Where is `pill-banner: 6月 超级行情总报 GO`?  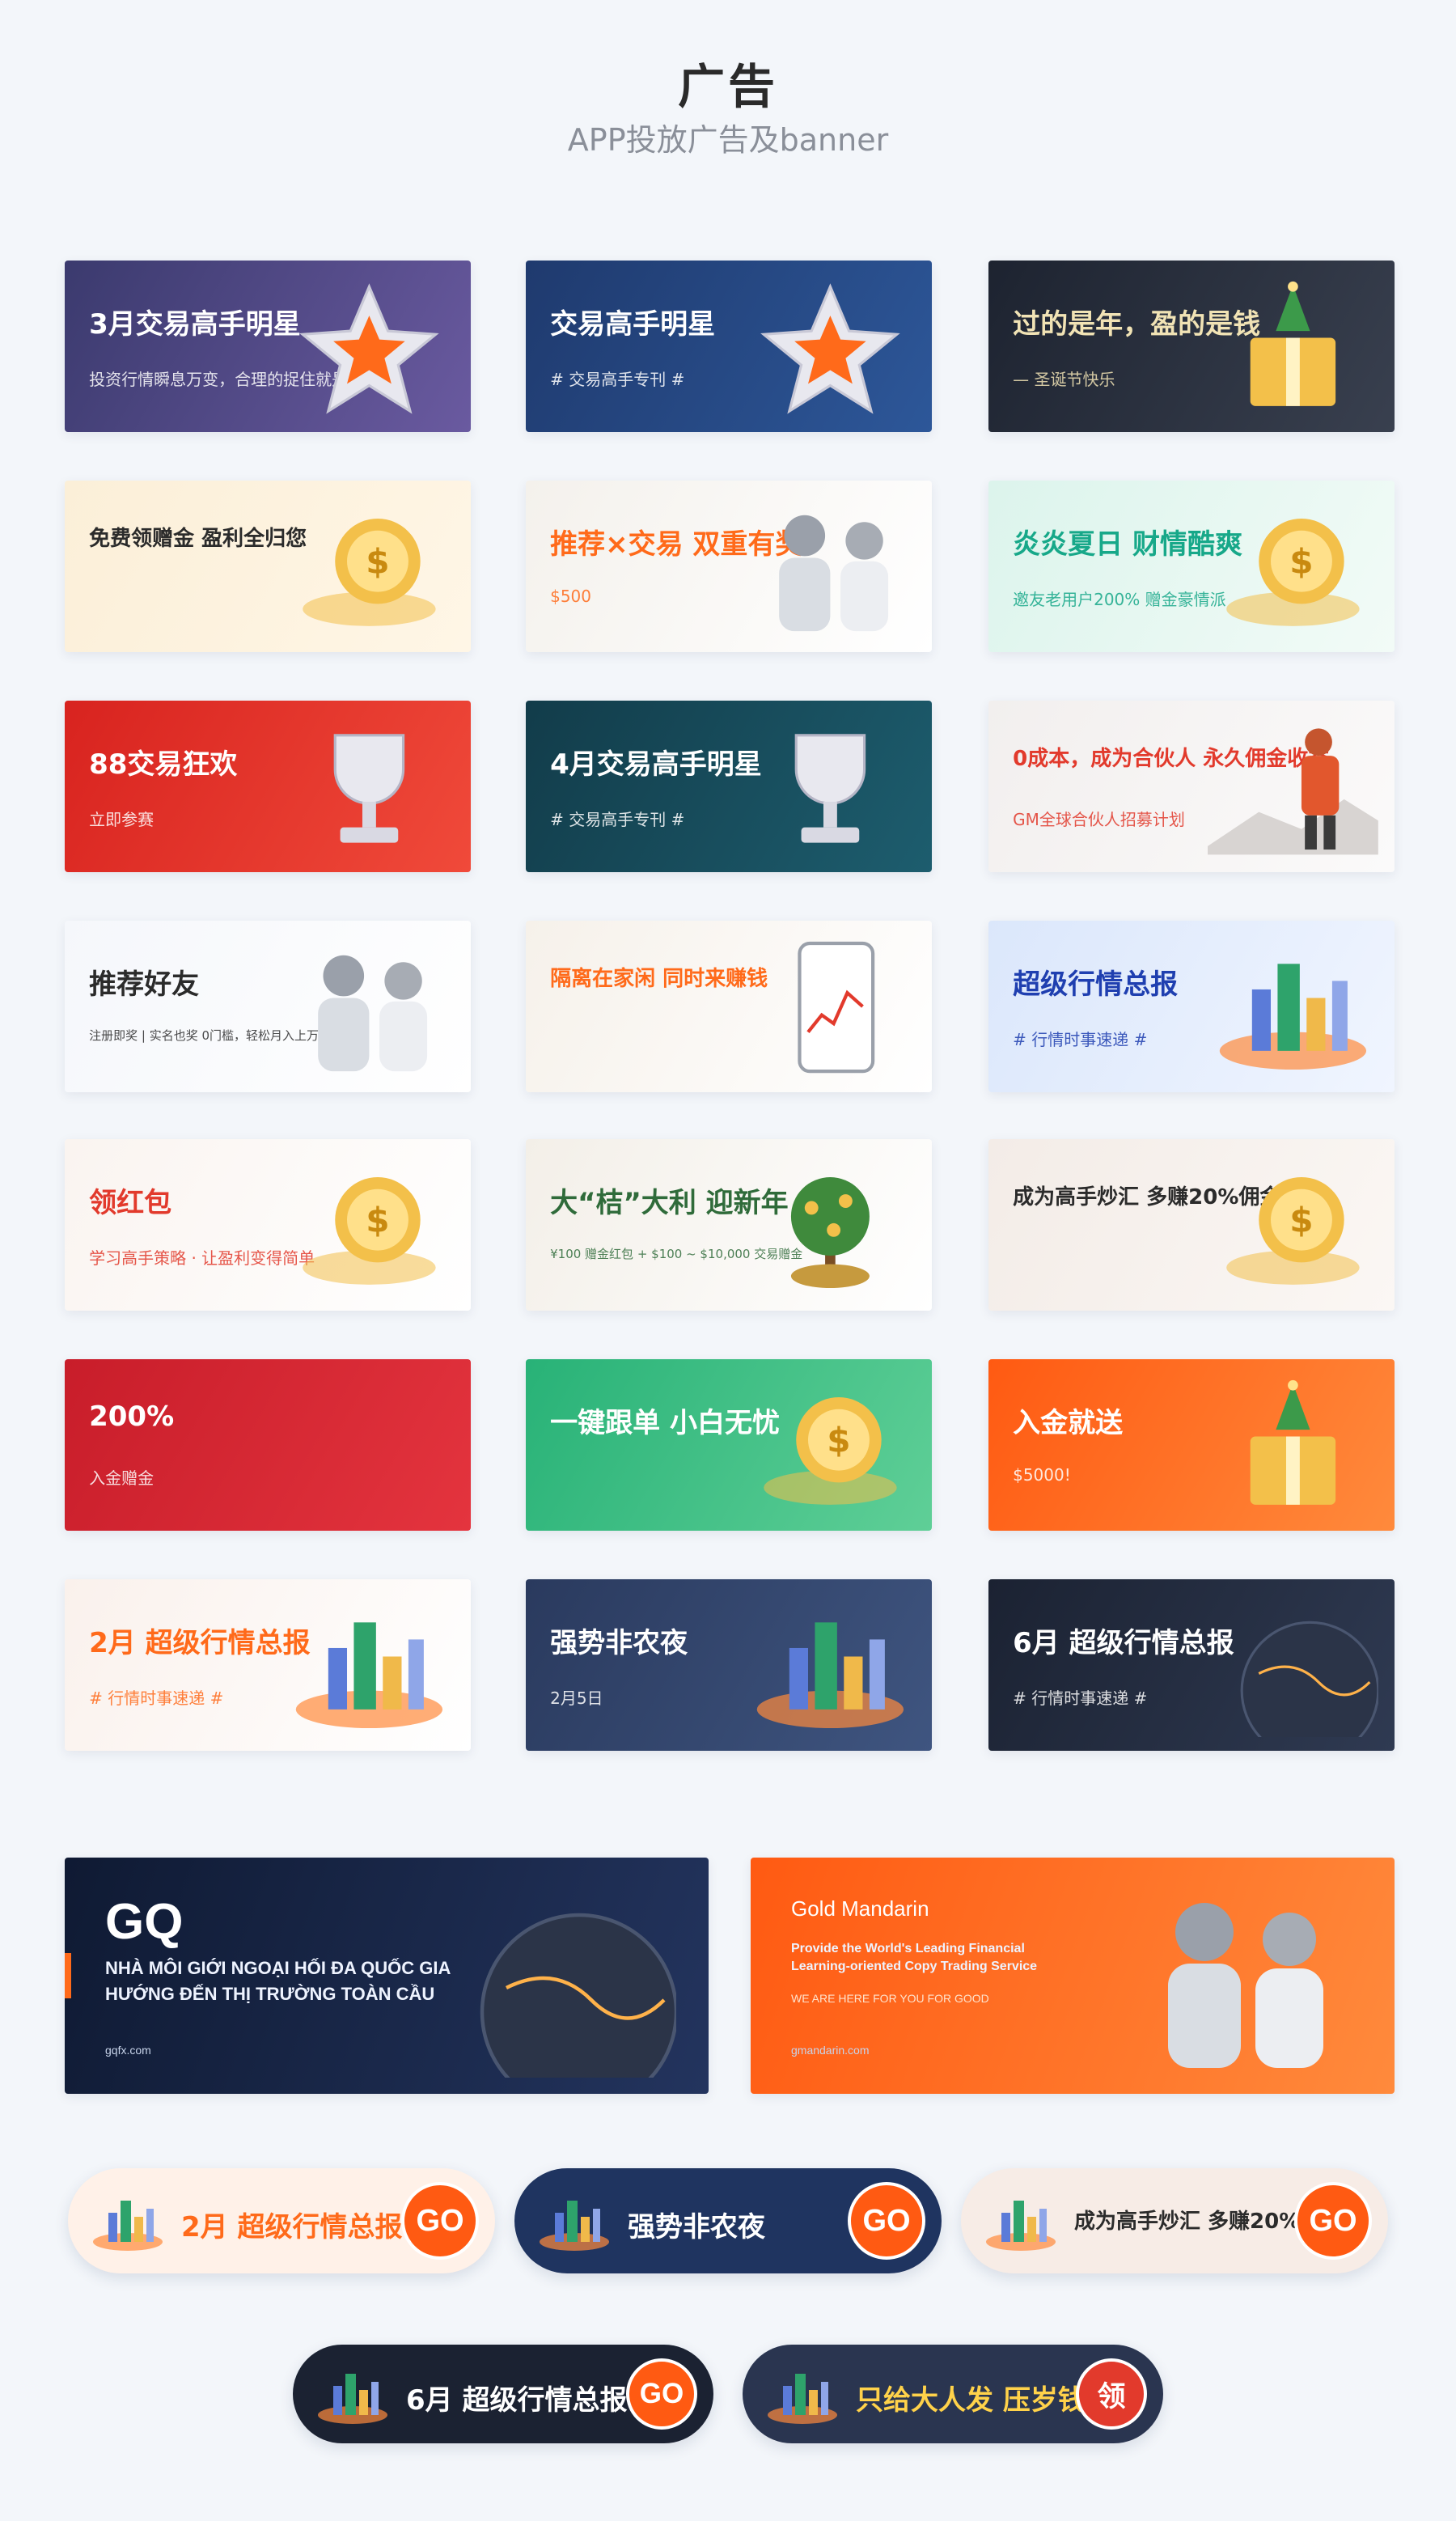 pill-banner: 6月 超级行情总报 GO is located at coordinates (503, 2394).